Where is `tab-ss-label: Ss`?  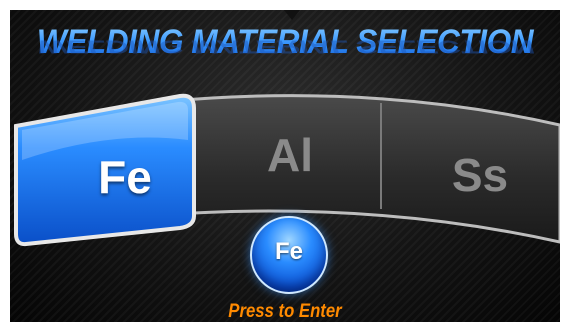
tab-ss-label: Ss is located at coordinates (480, 175).